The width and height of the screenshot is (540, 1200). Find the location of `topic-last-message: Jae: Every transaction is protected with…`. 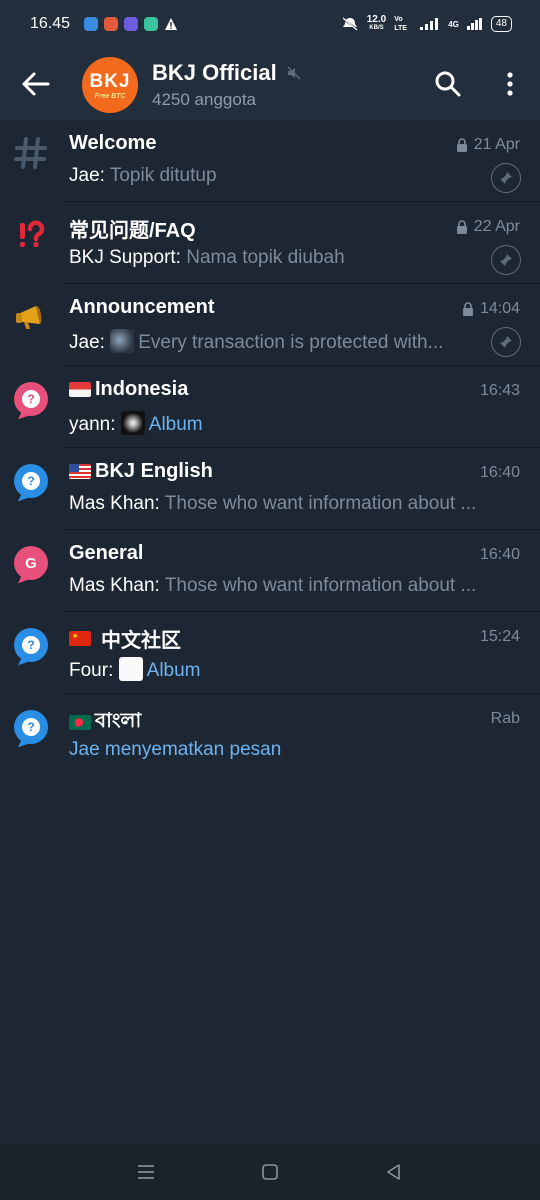

topic-last-message: Jae: Every transaction is protected with… is located at coordinates (269, 341).